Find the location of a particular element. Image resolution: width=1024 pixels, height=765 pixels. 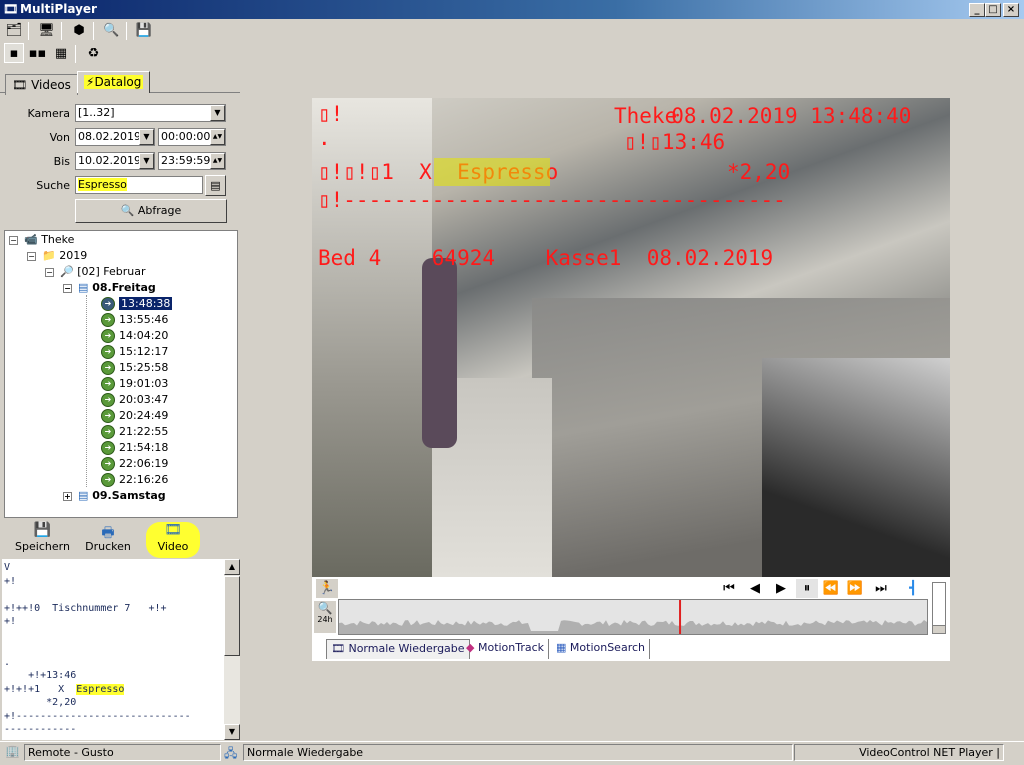

tree-node-time: ➔ 22:06:19 is located at coordinates (134, 464).